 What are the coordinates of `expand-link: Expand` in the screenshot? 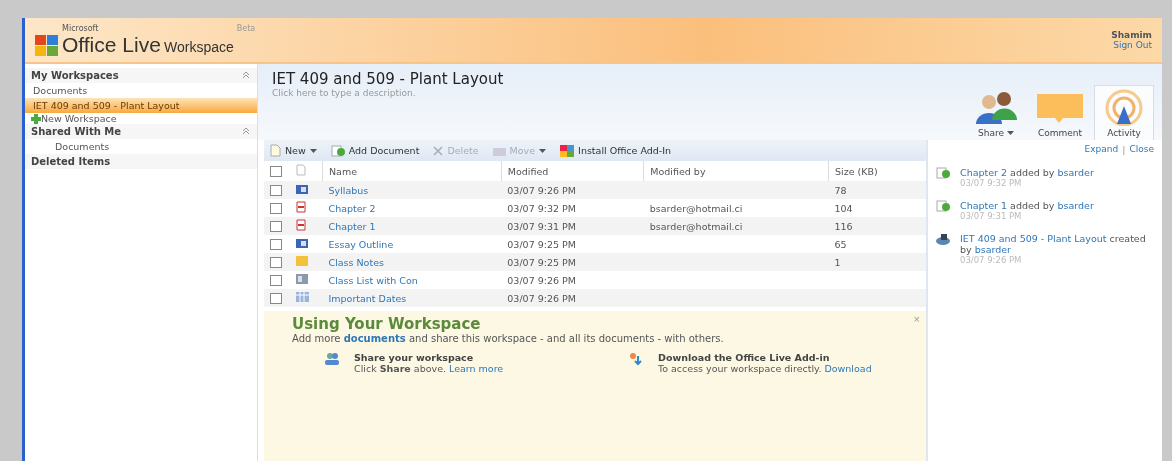 It's located at (1101, 149).